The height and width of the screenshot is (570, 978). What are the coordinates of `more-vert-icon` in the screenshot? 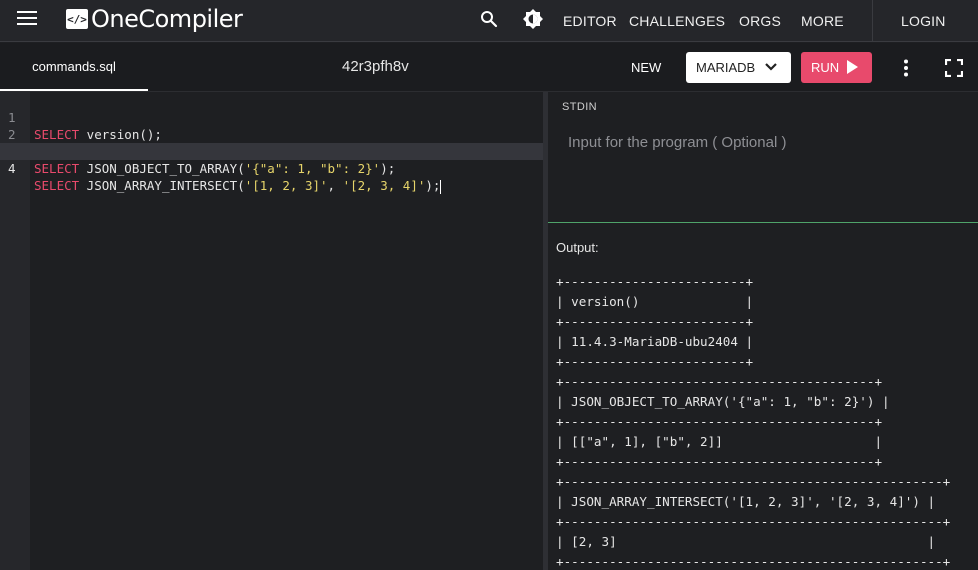 It's located at (906, 68).